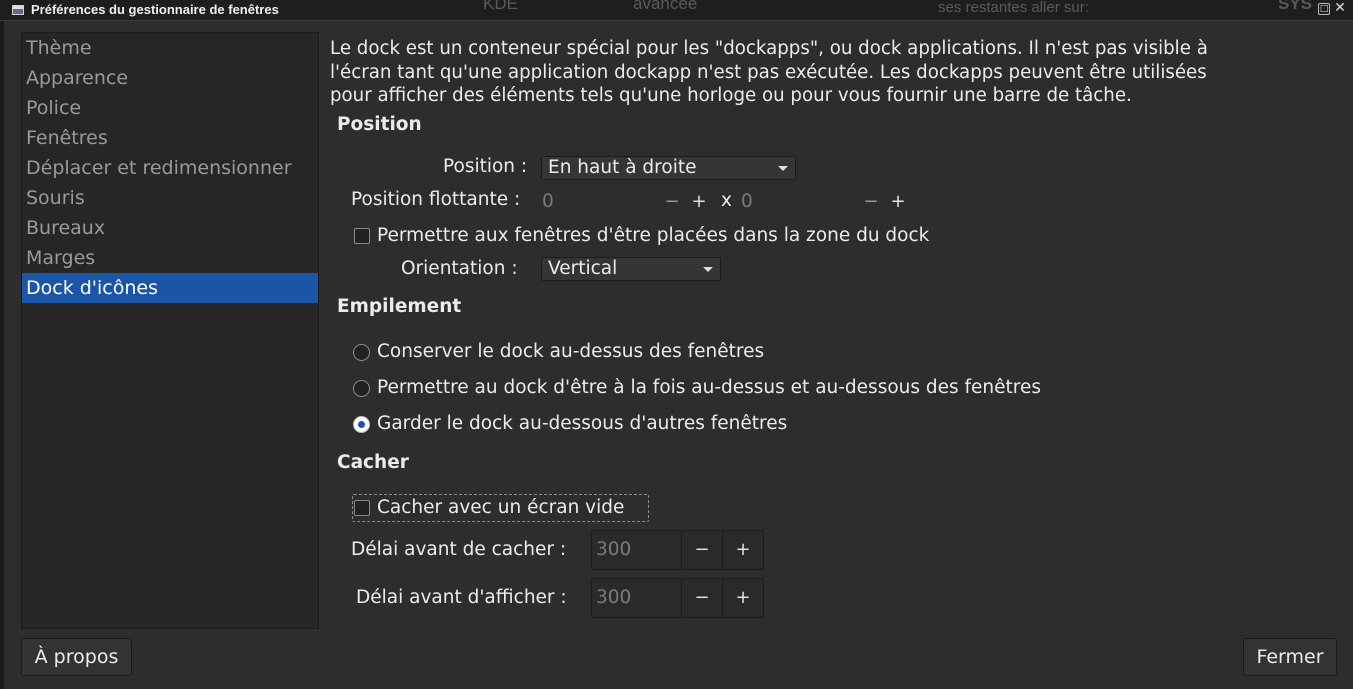 The width and height of the screenshot is (1353, 689). What do you see at coordinates (500, 6) in the screenshot?
I see `background-text: KDE` at bounding box center [500, 6].